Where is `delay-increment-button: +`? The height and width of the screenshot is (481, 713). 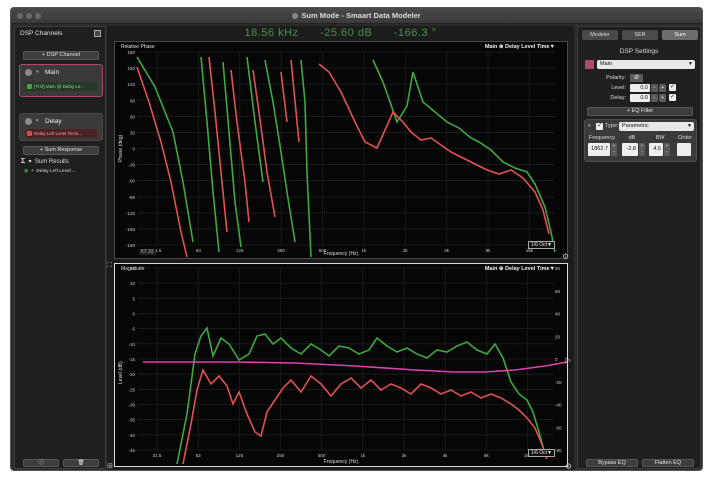
delay-increment-button: + is located at coordinates (662, 98).